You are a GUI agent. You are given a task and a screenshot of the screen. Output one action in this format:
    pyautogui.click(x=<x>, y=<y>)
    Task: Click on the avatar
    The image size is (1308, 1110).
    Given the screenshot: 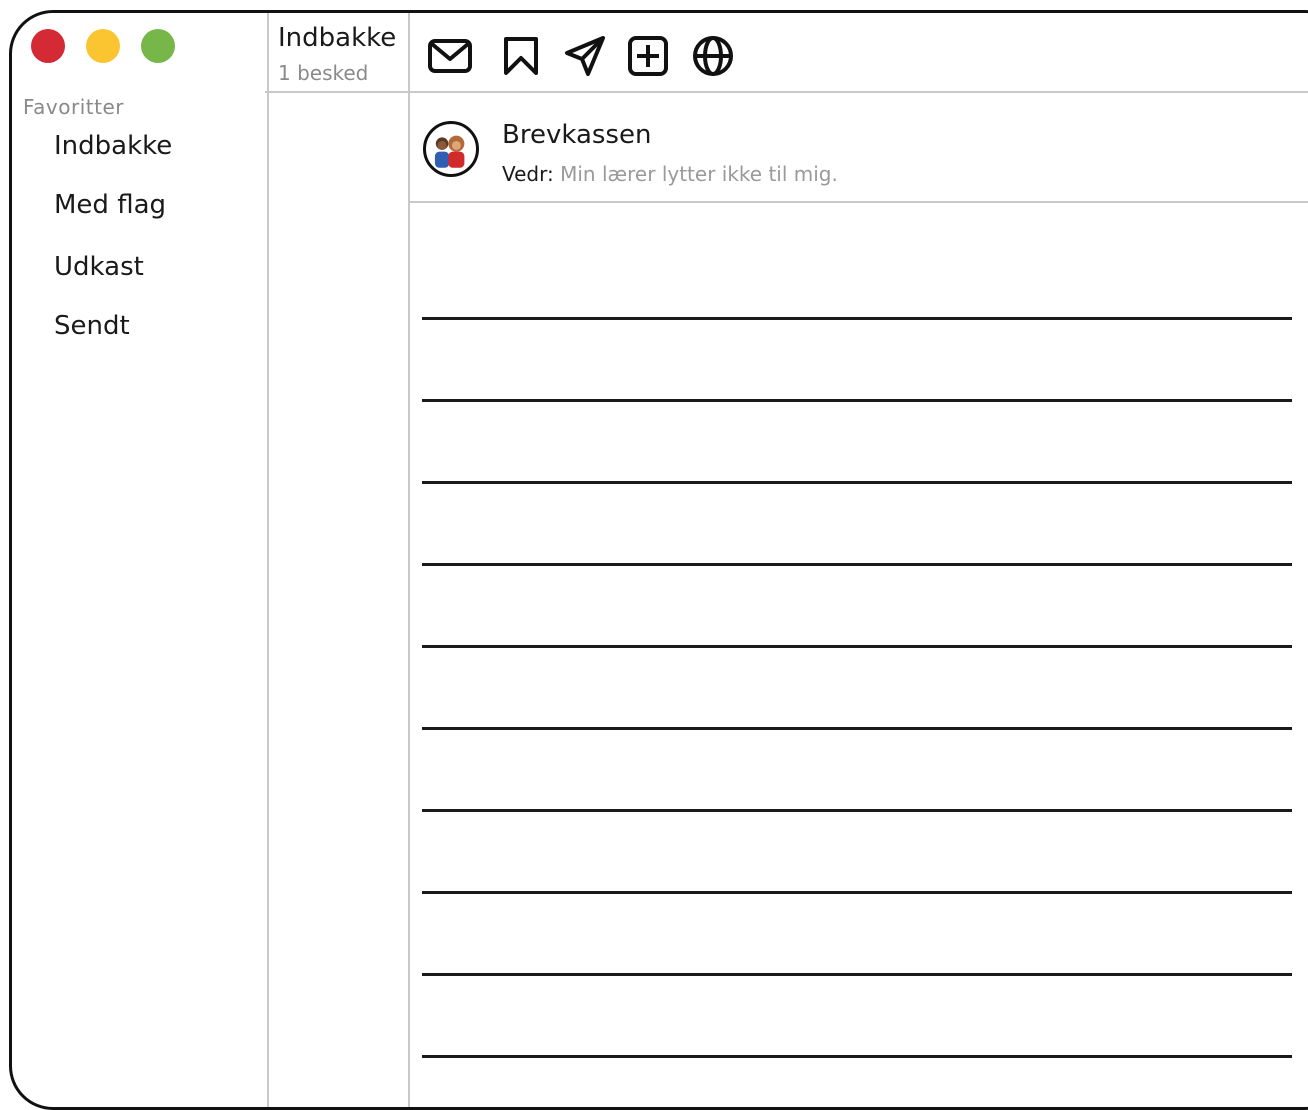 What is the action you would take?
    pyautogui.click(x=451, y=149)
    